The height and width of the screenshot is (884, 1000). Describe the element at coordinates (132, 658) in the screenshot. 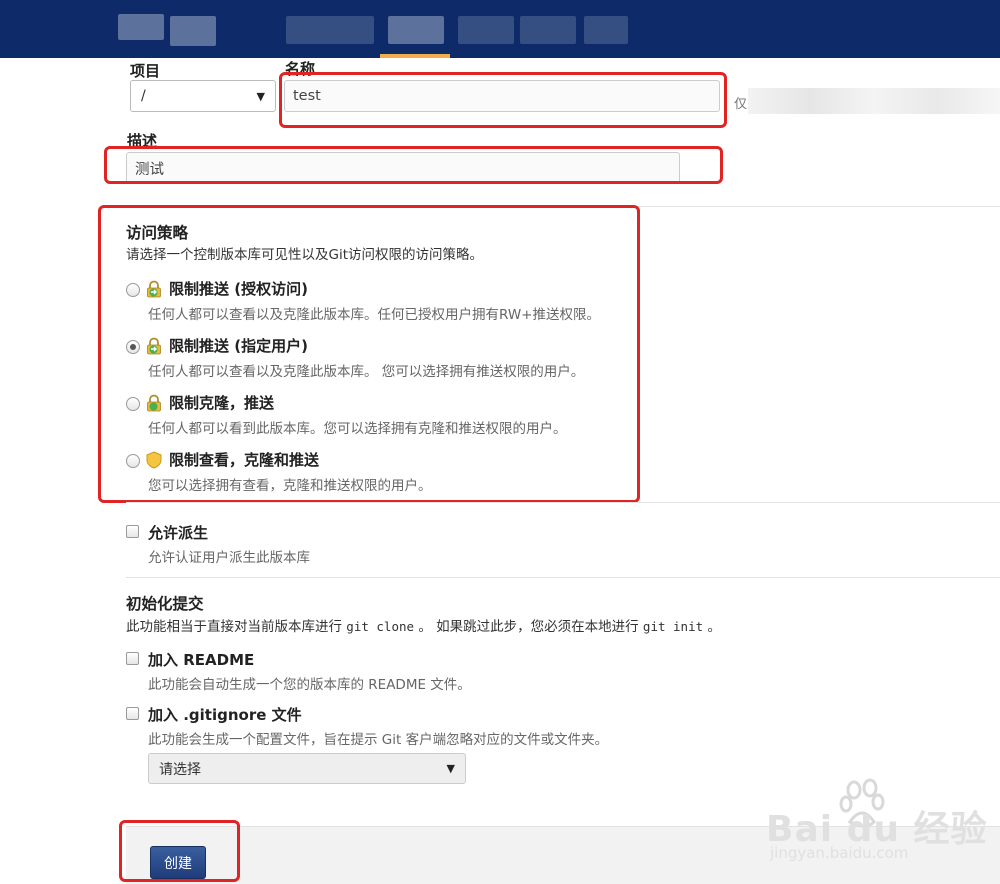

I see `add-readme-checkbox` at that location.